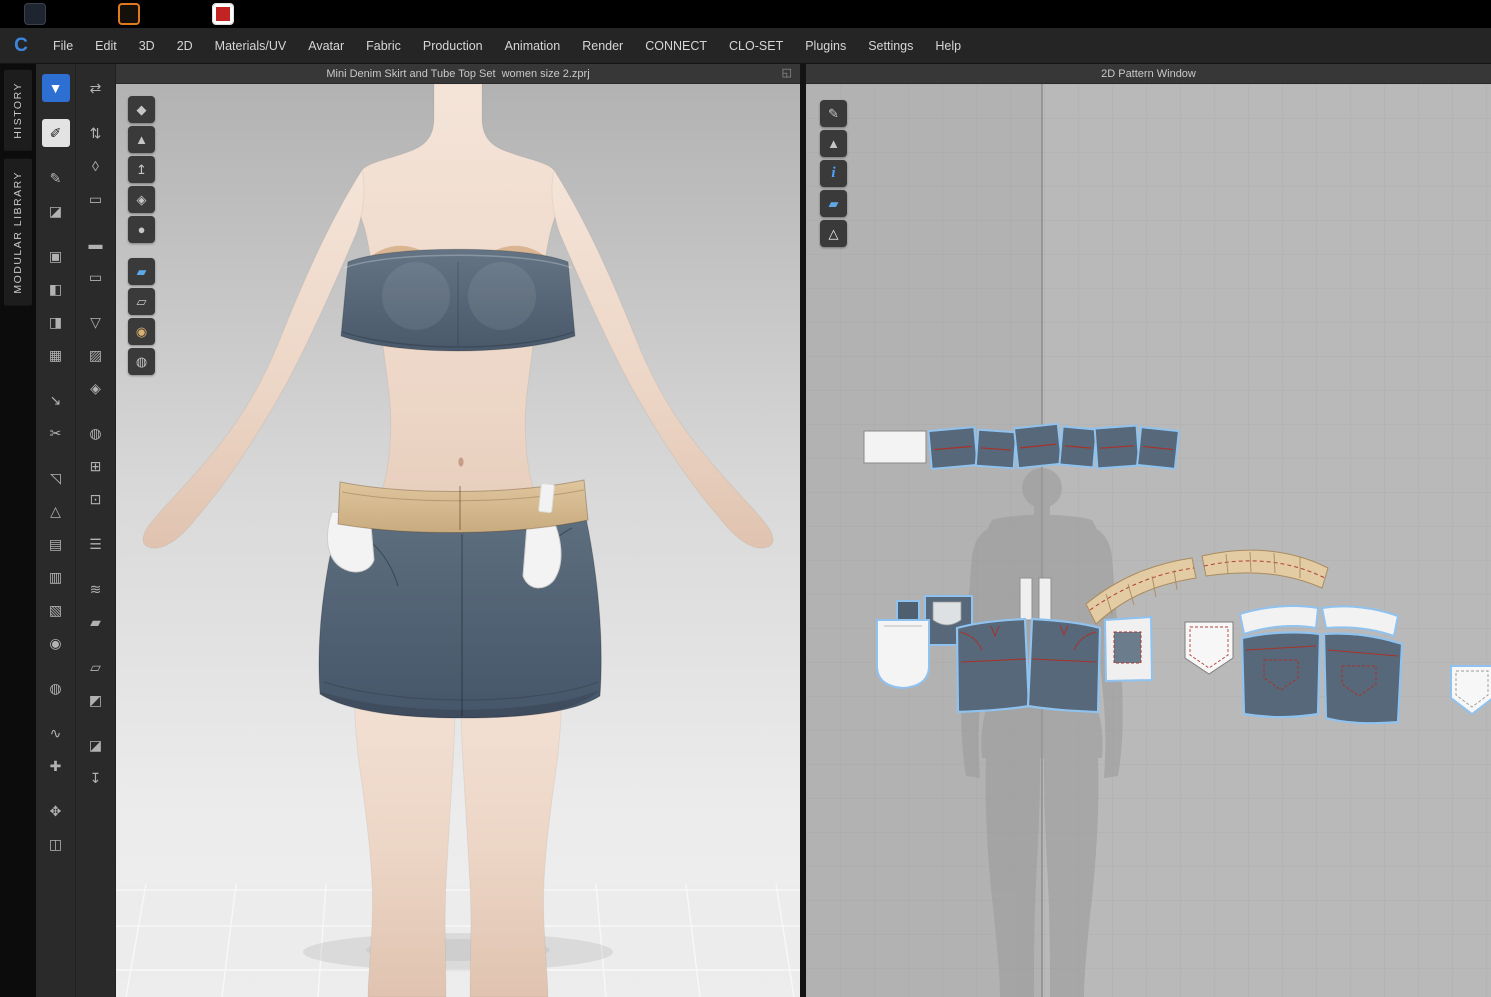  Describe the element at coordinates (96, 133) in the screenshot. I see `pose-tool: ⇅` at that location.